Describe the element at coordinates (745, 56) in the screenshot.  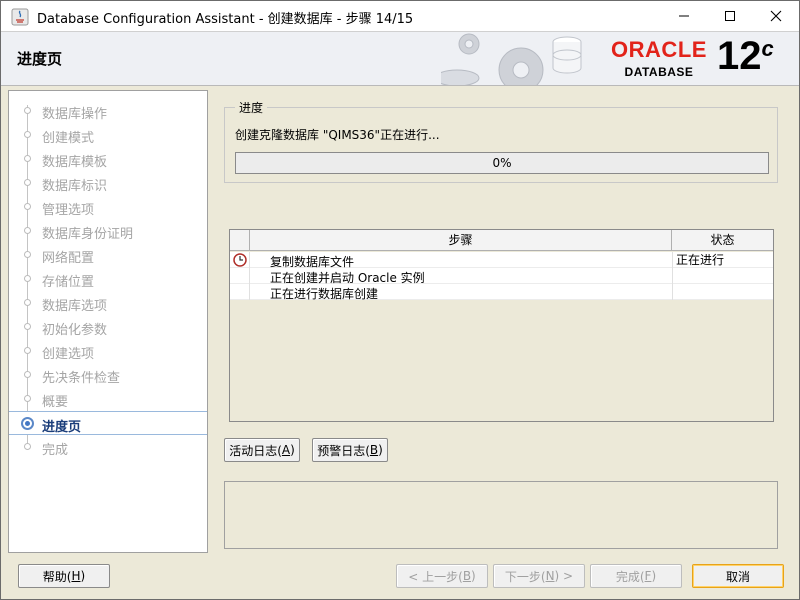
I see `version-badge: 12c` at that location.